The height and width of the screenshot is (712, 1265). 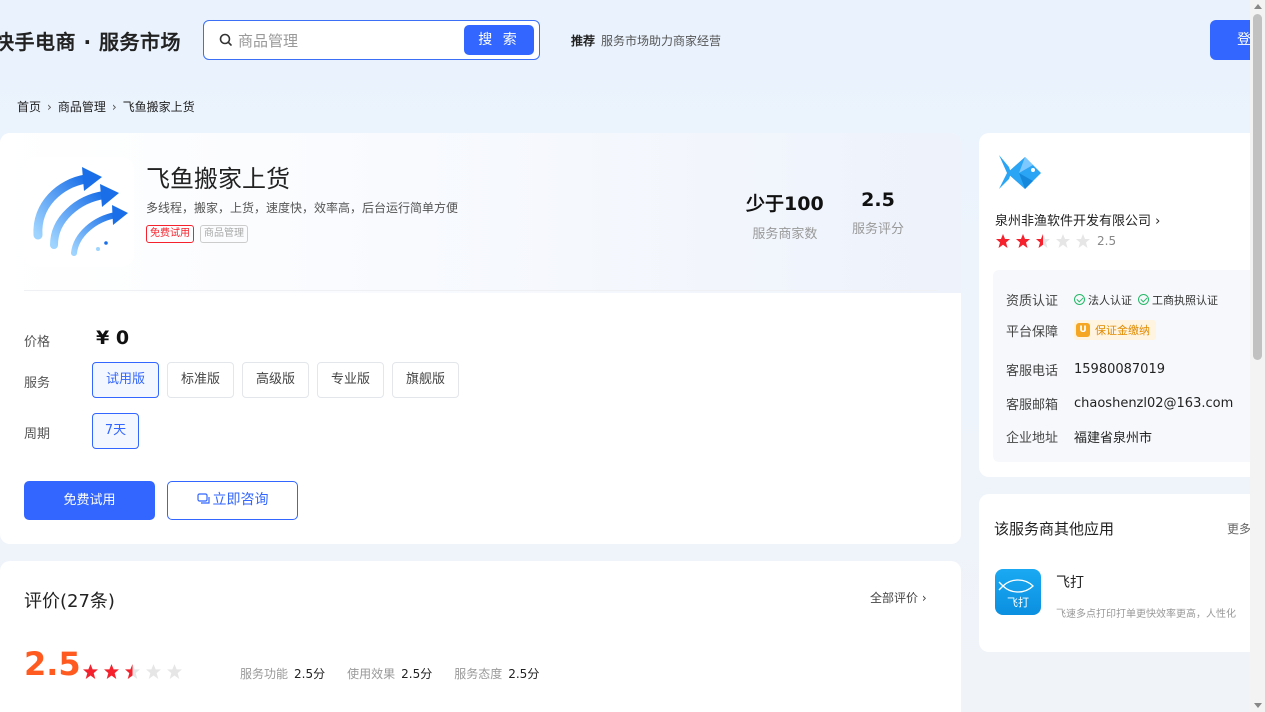 What do you see at coordinates (1258, 6) in the screenshot?
I see `scroll-up-icon` at bounding box center [1258, 6].